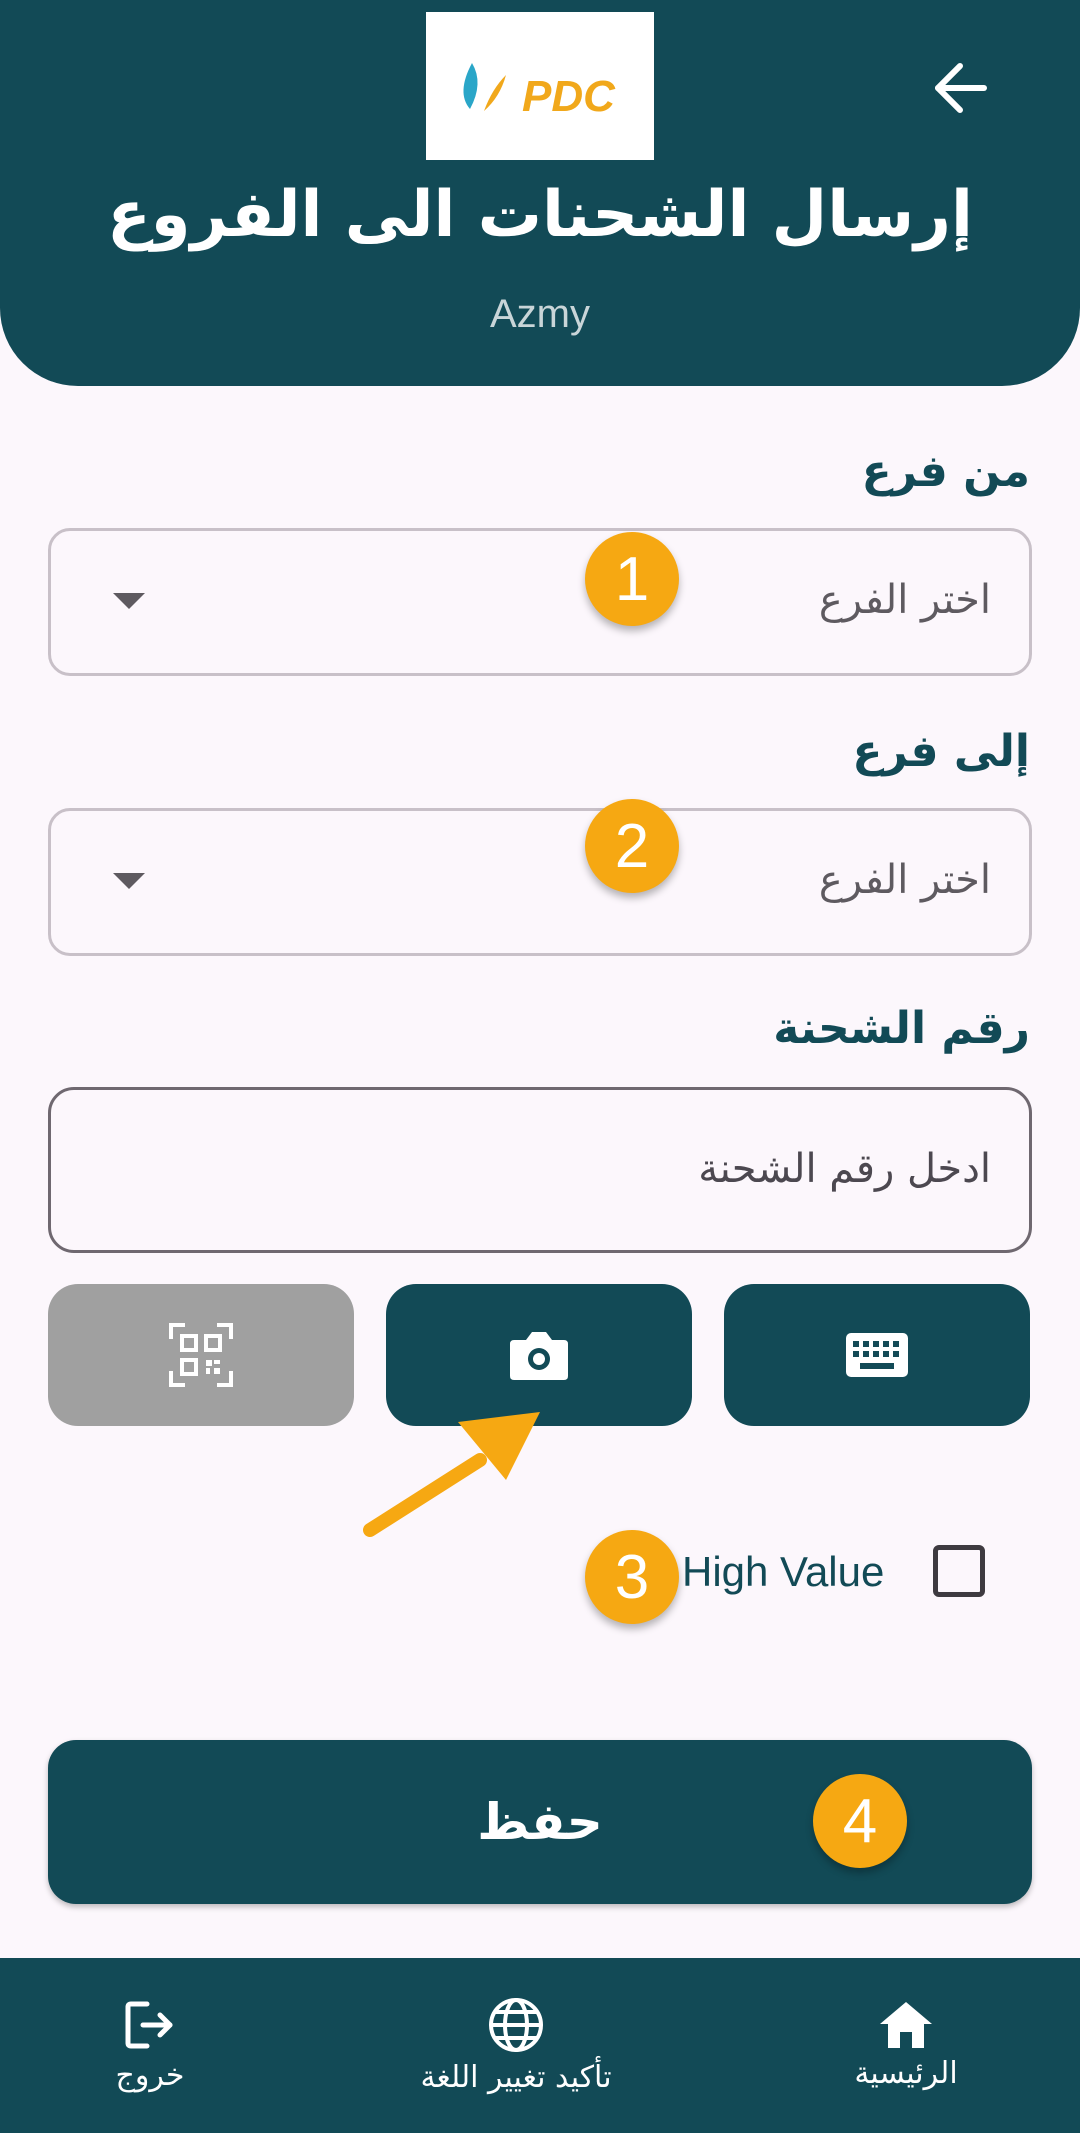  Describe the element at coordinates (632, 1577) in the screenshot. I see `step-badge-3: 3` at that location.